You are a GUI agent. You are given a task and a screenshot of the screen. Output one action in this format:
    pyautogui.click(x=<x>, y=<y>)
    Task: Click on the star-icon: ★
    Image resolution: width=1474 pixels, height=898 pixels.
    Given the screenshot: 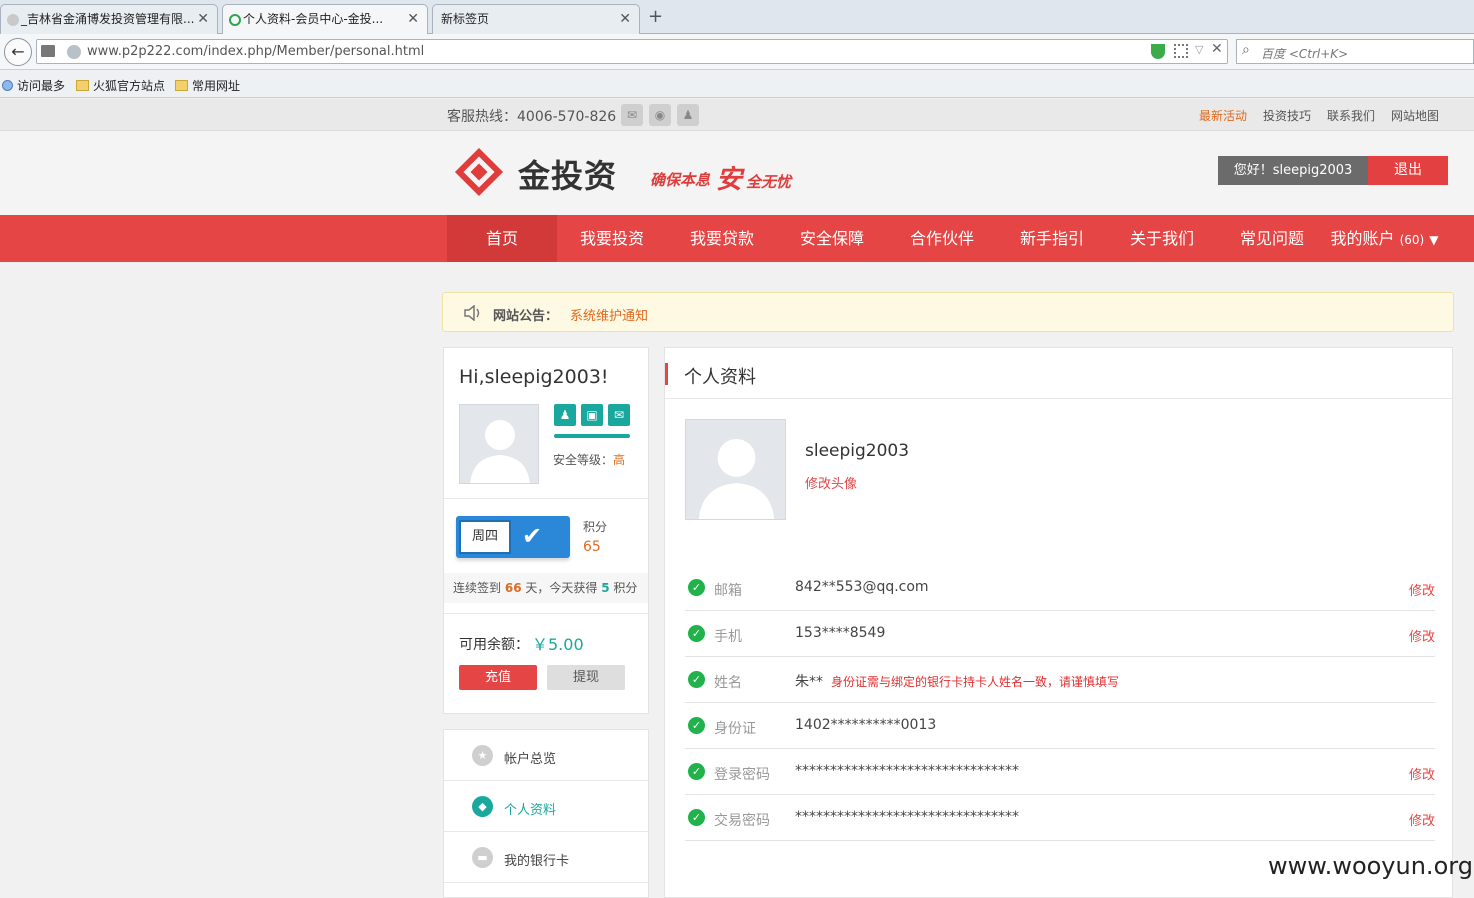 What is the action you would take?
    pyautogui.click(x=482, y=755)
    